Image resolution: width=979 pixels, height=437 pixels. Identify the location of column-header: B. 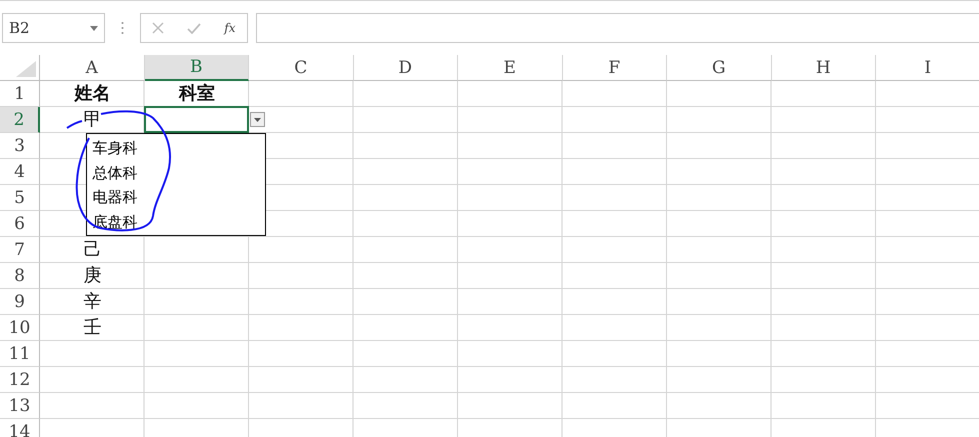
(196, 68).